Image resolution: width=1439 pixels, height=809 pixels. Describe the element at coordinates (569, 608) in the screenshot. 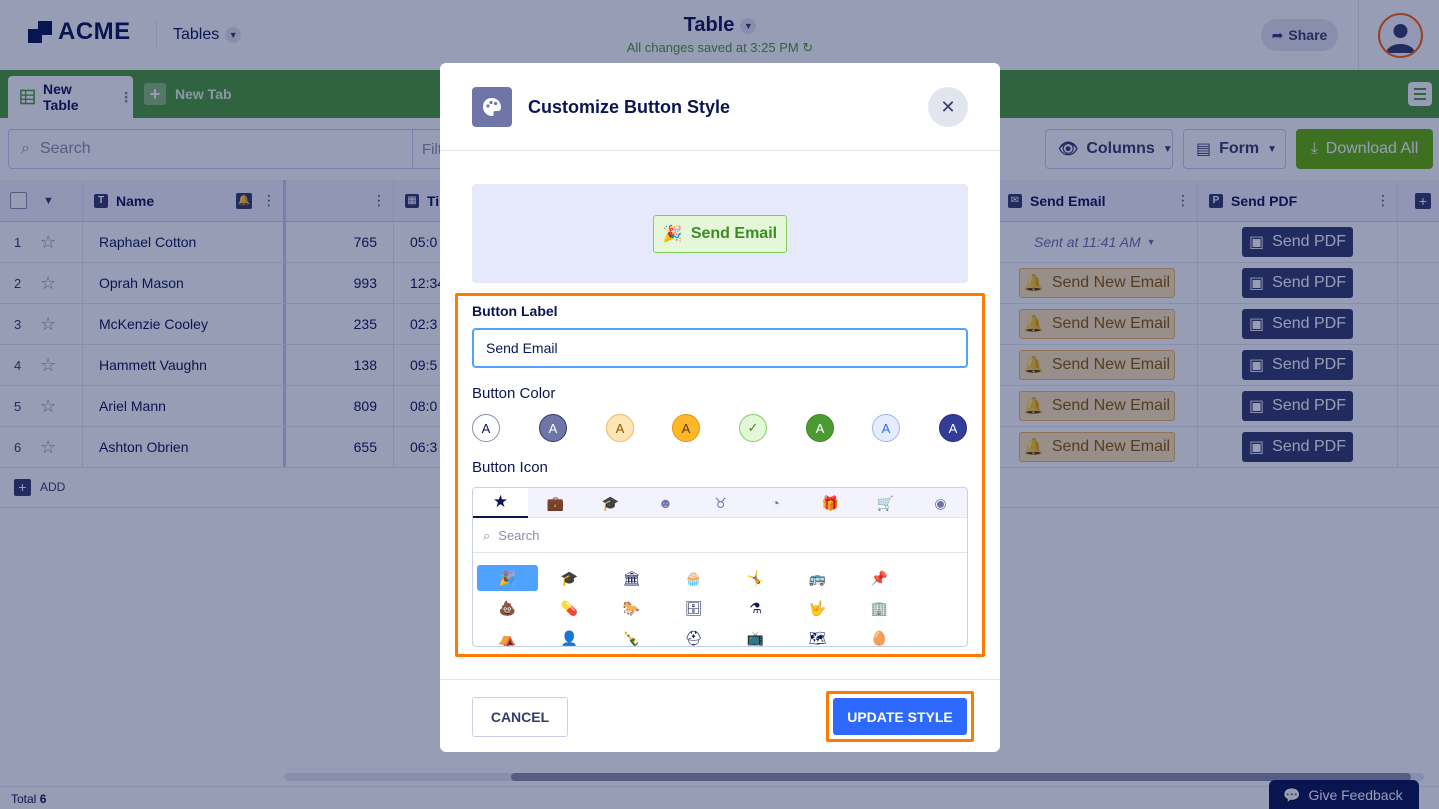

I see `icon-option: 💊` at that location.